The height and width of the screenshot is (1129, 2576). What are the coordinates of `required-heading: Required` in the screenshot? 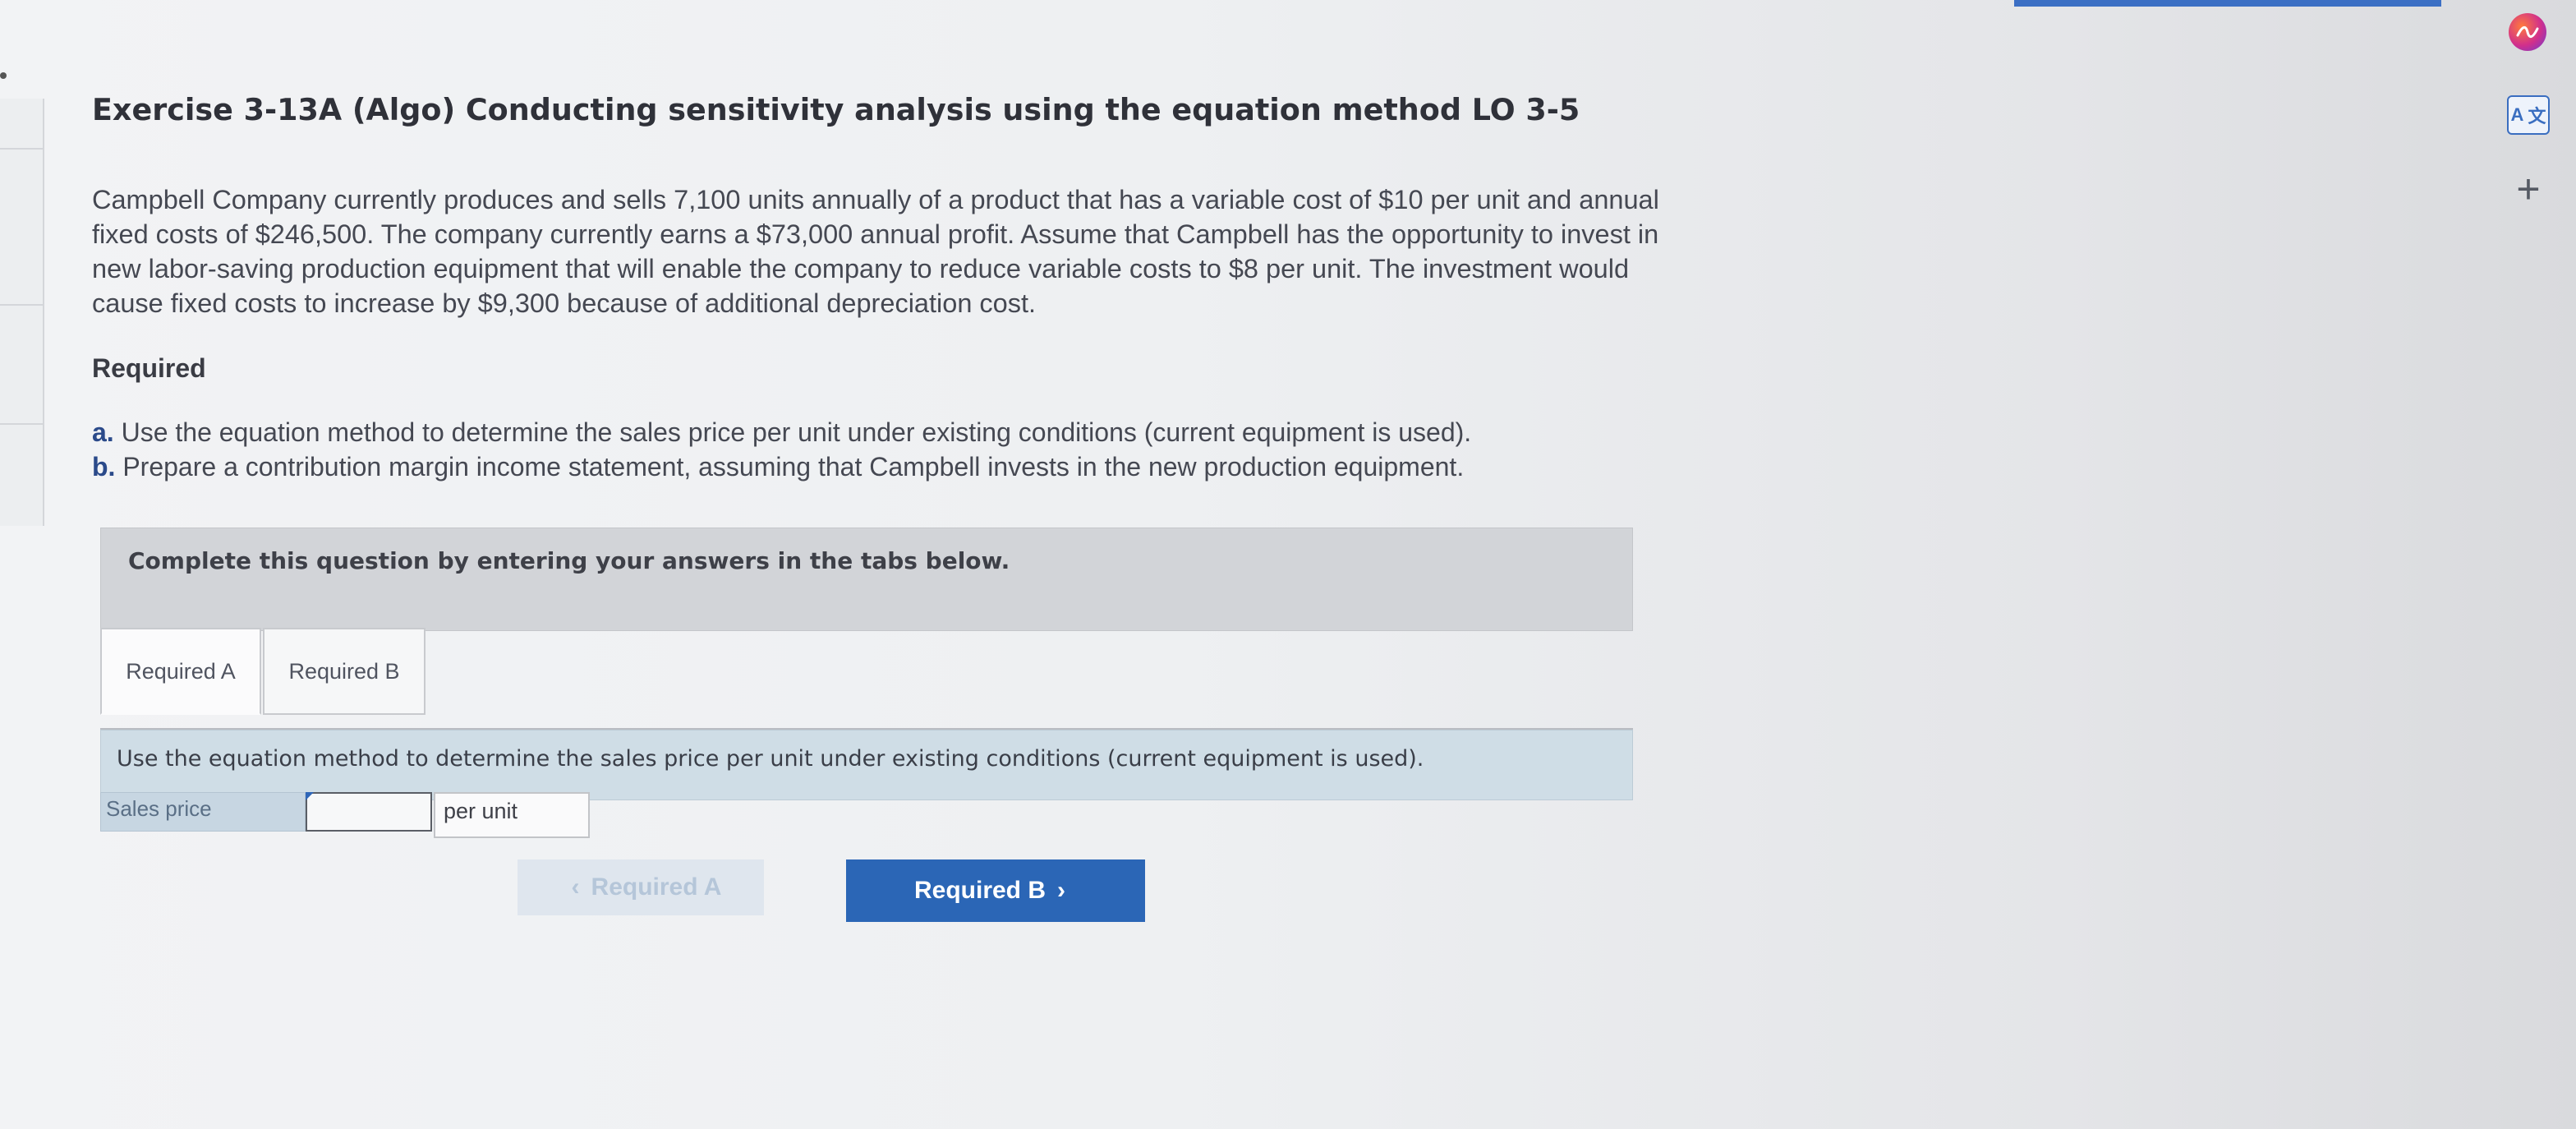 It's located at (149, 368).